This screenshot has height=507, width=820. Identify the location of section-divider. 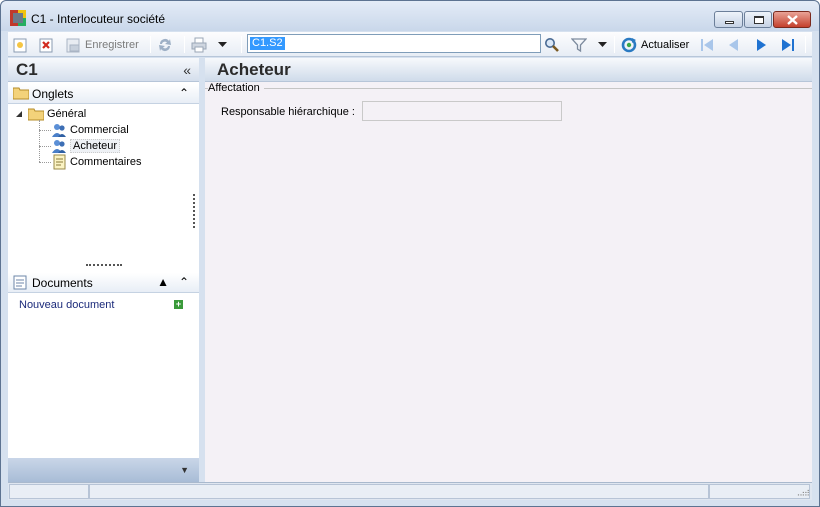
(508, 88).